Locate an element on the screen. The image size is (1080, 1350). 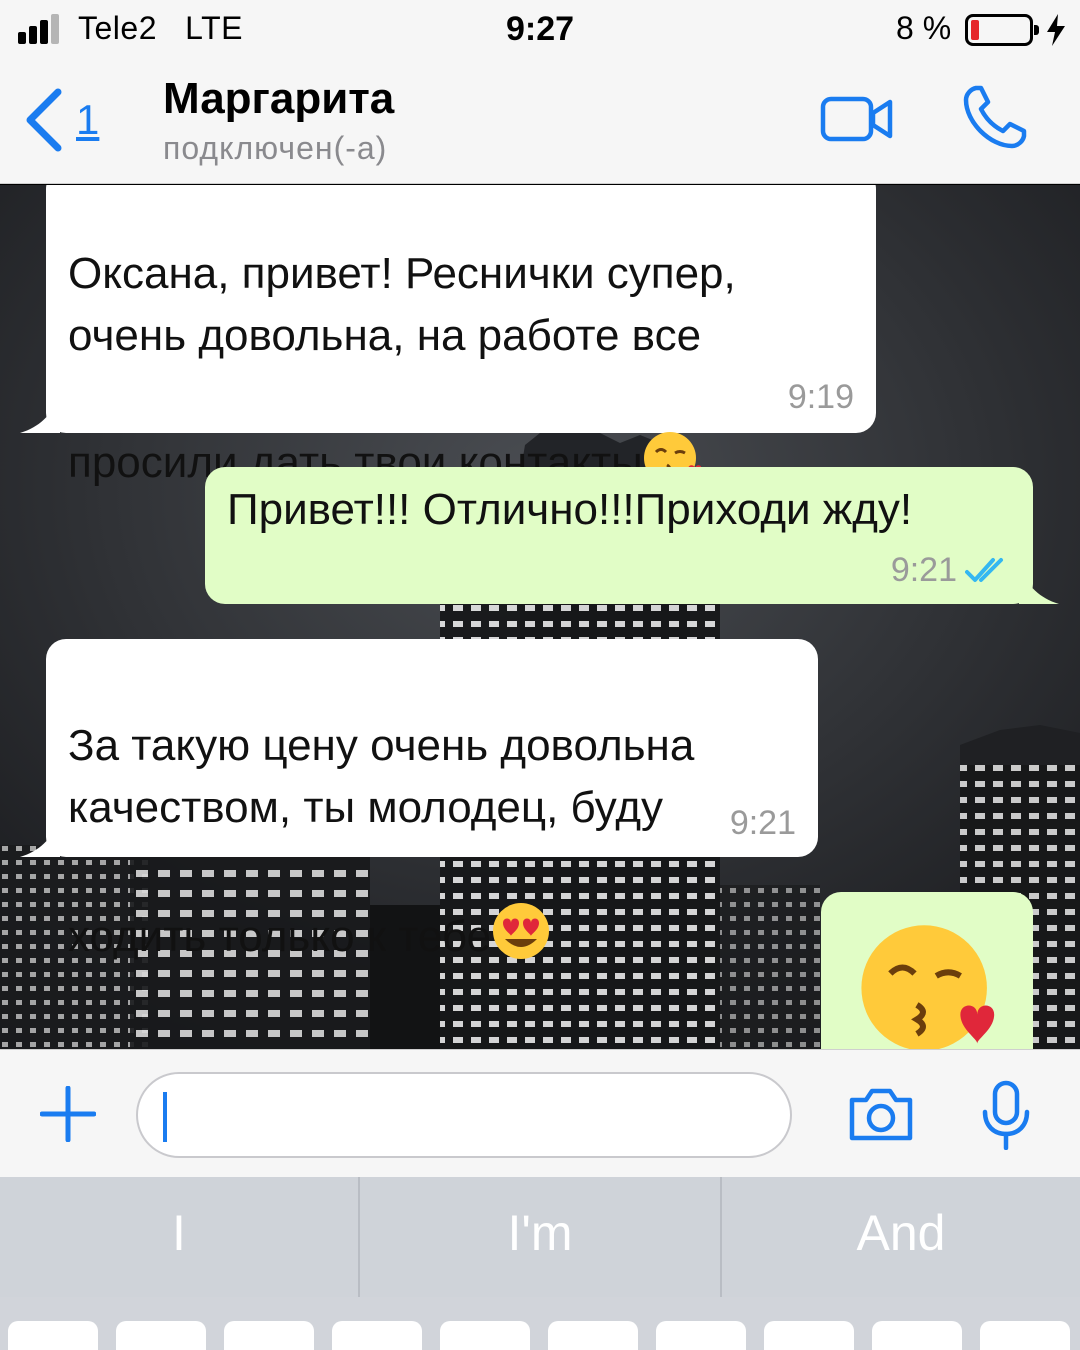
compose-bar is located at coordinates (540, 1113).